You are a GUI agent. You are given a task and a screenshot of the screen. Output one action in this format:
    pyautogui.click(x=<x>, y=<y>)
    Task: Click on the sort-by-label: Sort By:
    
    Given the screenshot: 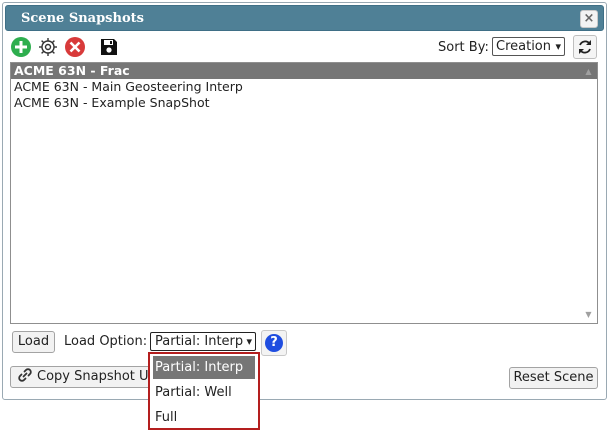 What is the action you would take?
    pyautogui.click(x=463, y=47)
    